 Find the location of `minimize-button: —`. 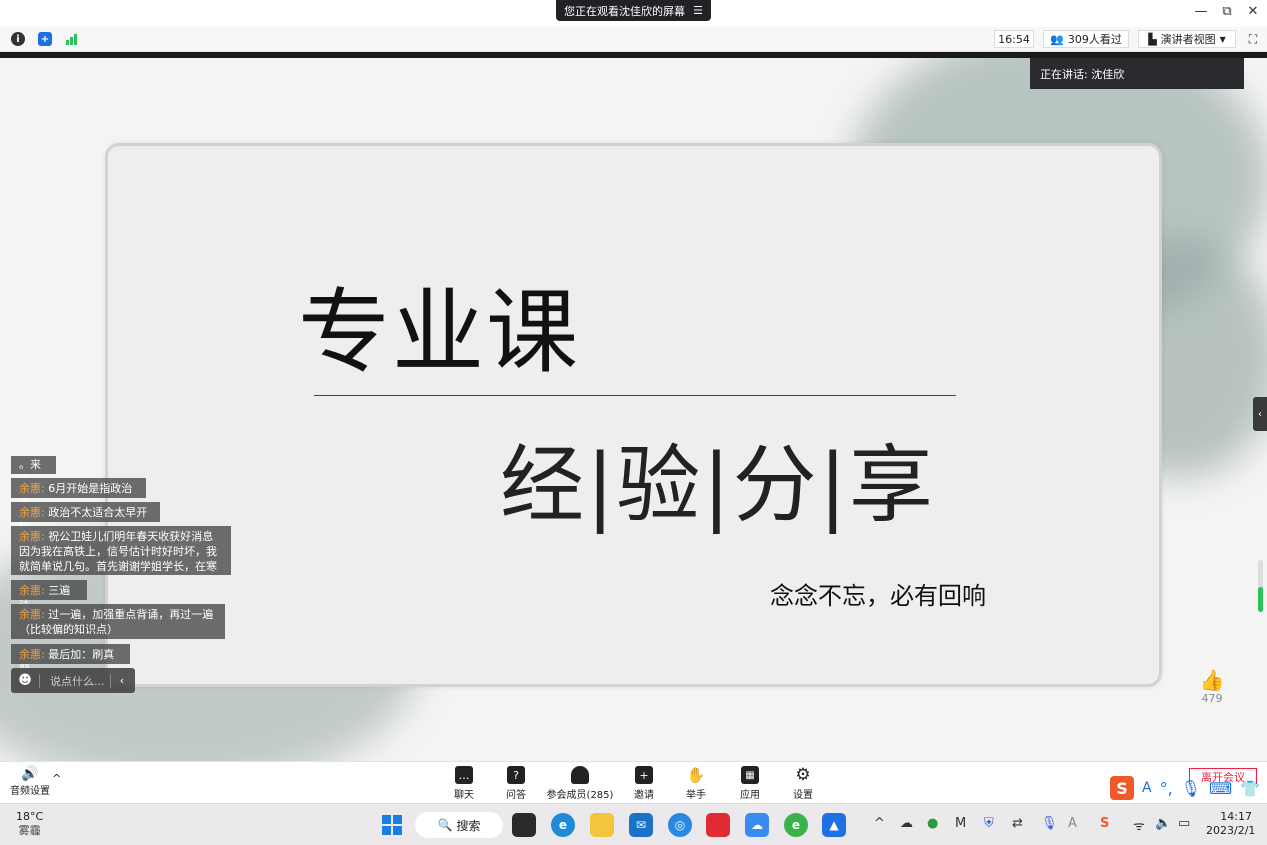

minimize-button: — is located at coordinates (1201, 11).